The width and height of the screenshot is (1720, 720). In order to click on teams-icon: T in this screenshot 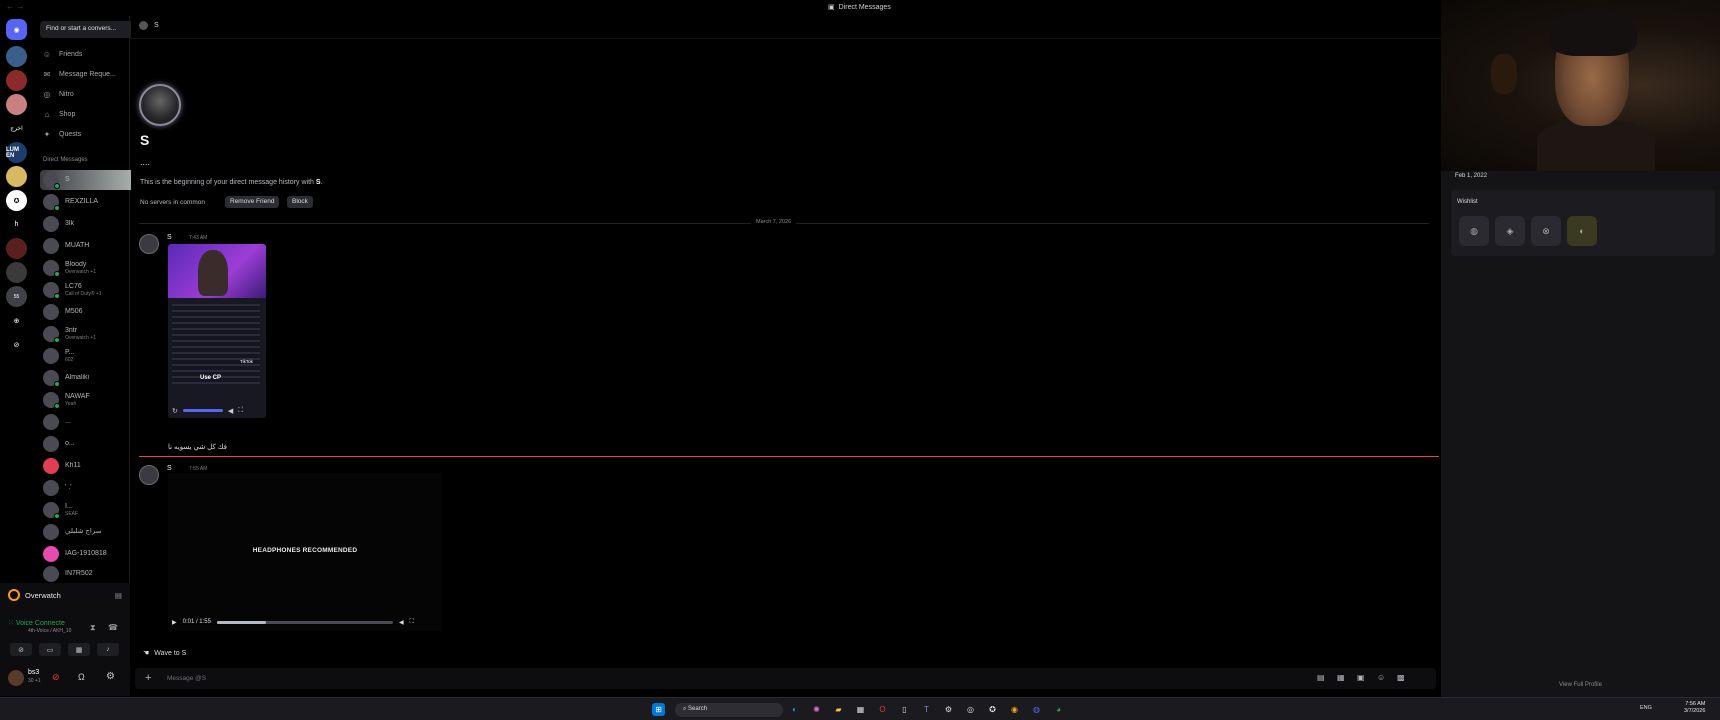, I will do `click(926, 709)`.